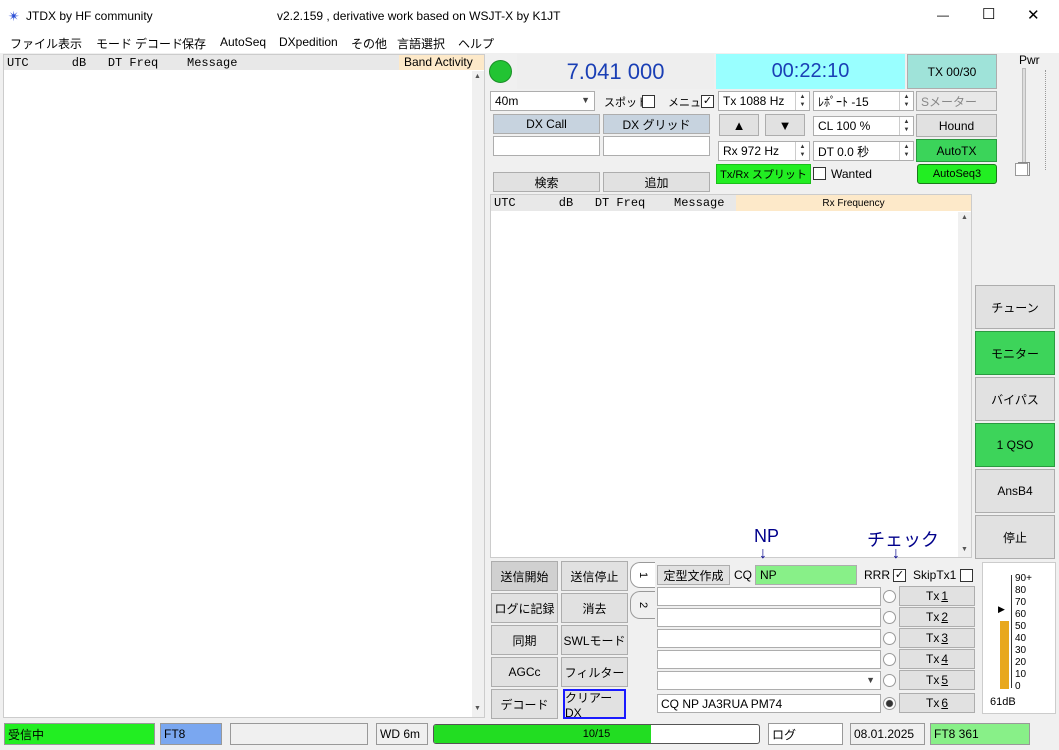 This screenshot has height=750, width=1059. I want to click on freq-up-button: ▲, so click(739, 125).